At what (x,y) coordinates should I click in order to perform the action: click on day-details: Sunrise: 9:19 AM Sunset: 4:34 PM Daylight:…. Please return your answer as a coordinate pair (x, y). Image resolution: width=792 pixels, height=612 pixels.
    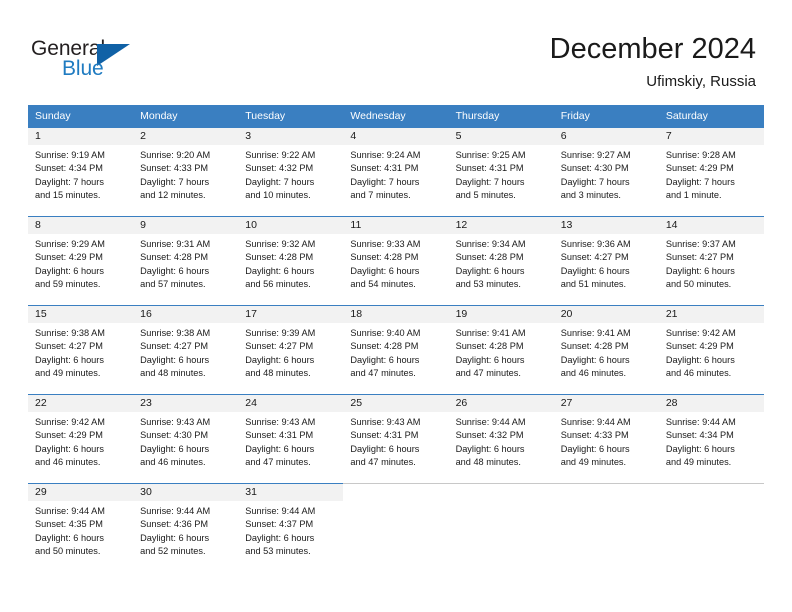
    Looking at the image, I should click on (80, 174).